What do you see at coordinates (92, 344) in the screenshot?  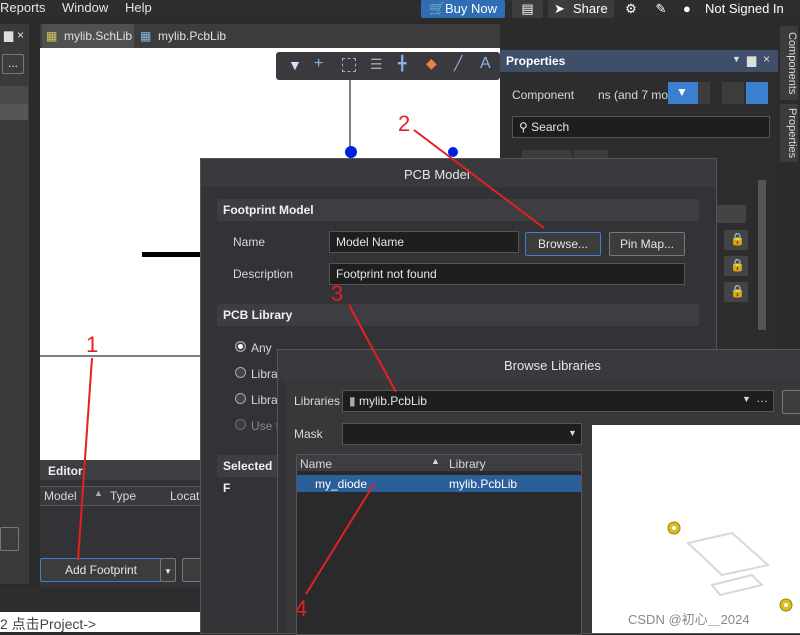 I see `annotation-1: 1` at bounding box center [92, 344].